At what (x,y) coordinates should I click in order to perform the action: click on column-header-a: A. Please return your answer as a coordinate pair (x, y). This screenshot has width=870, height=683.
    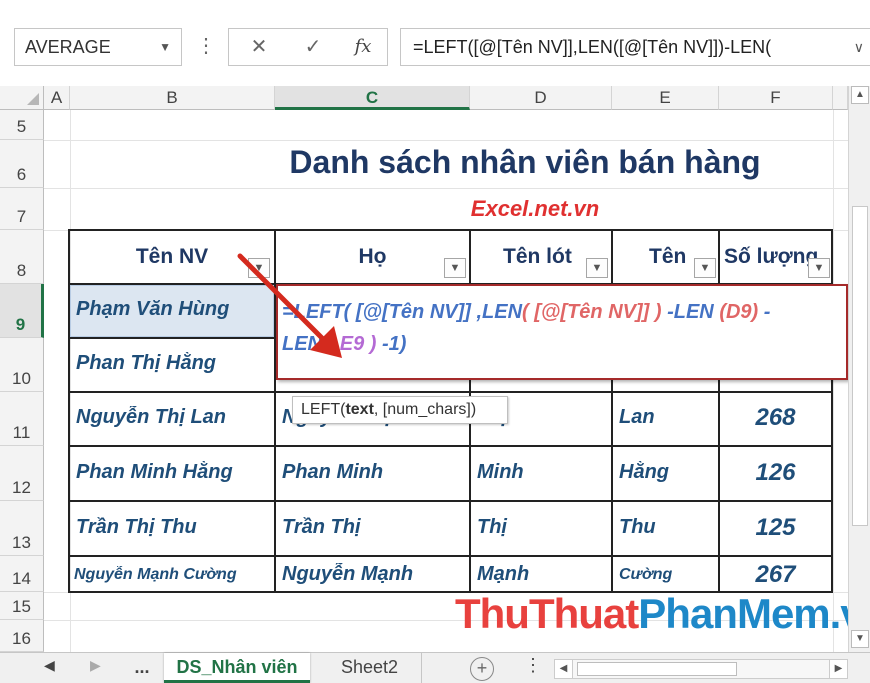
    Looking at the image, I should click on (57, 98).